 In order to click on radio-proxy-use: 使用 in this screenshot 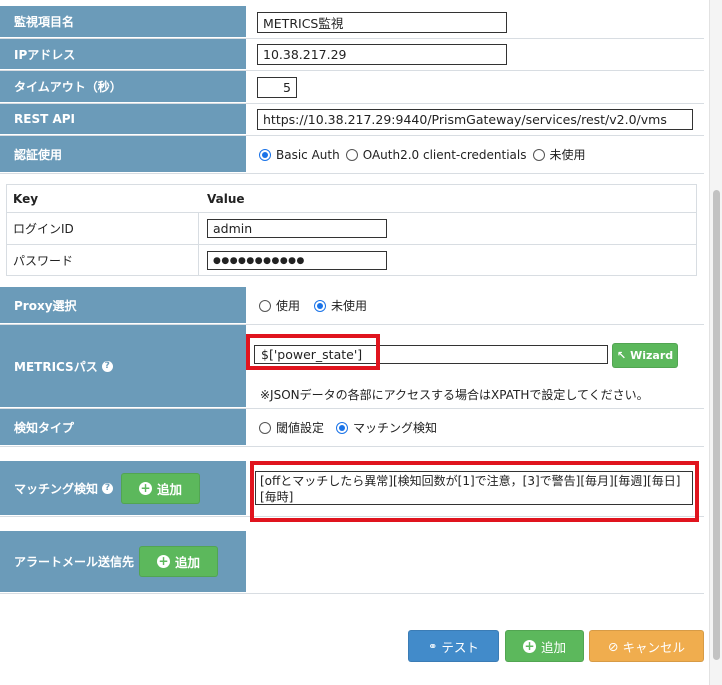, I will do `click(279, 305)`.